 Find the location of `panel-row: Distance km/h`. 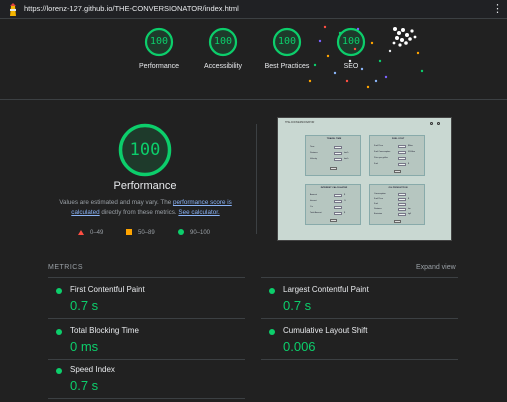

panel-row: Distance km/h is located at coordinates (334, 153).